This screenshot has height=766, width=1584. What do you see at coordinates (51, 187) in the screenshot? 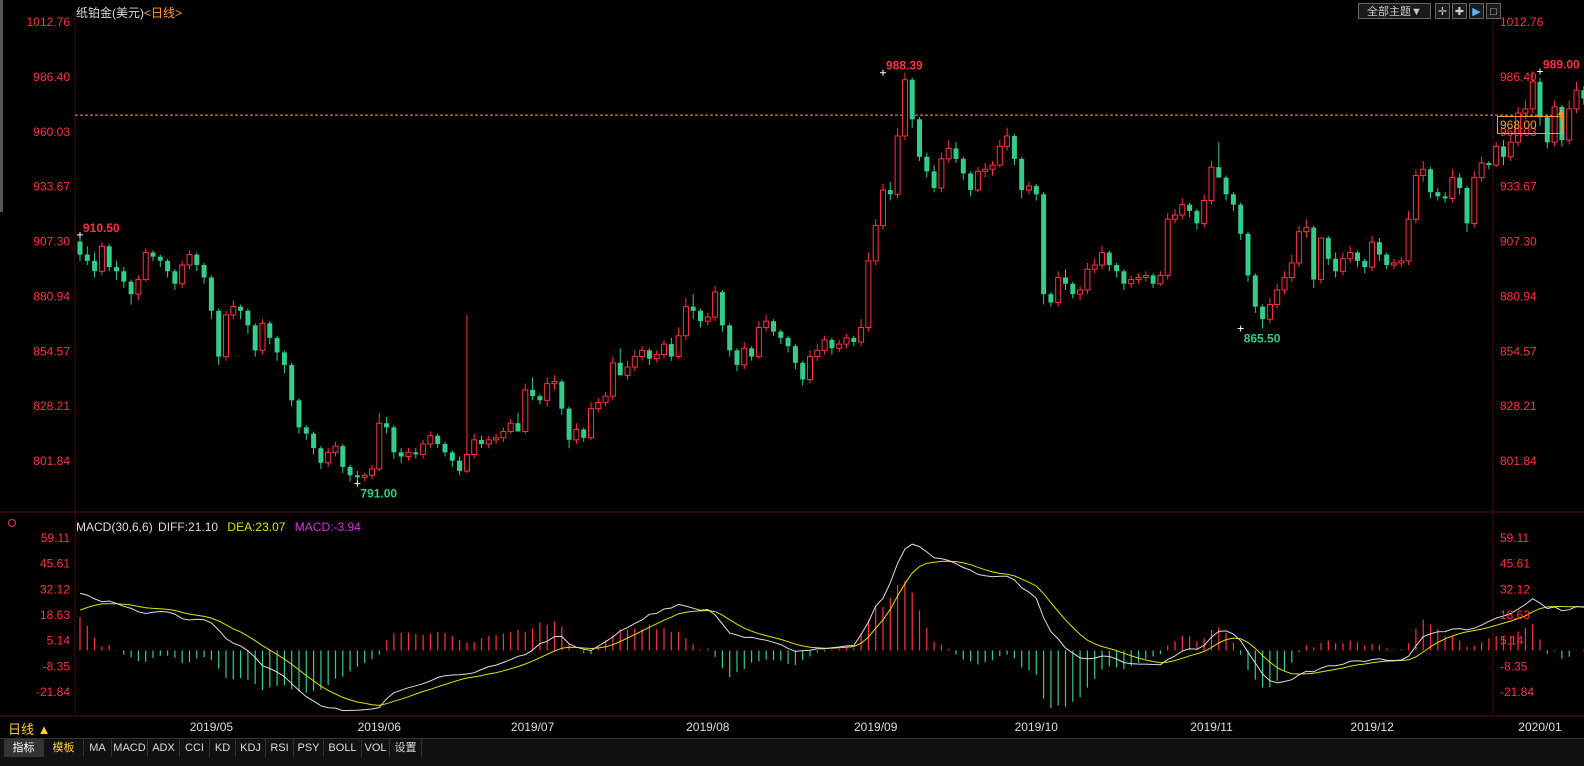
I see `price-tick-label-left: 933.67` at bounding box center [51, 187].